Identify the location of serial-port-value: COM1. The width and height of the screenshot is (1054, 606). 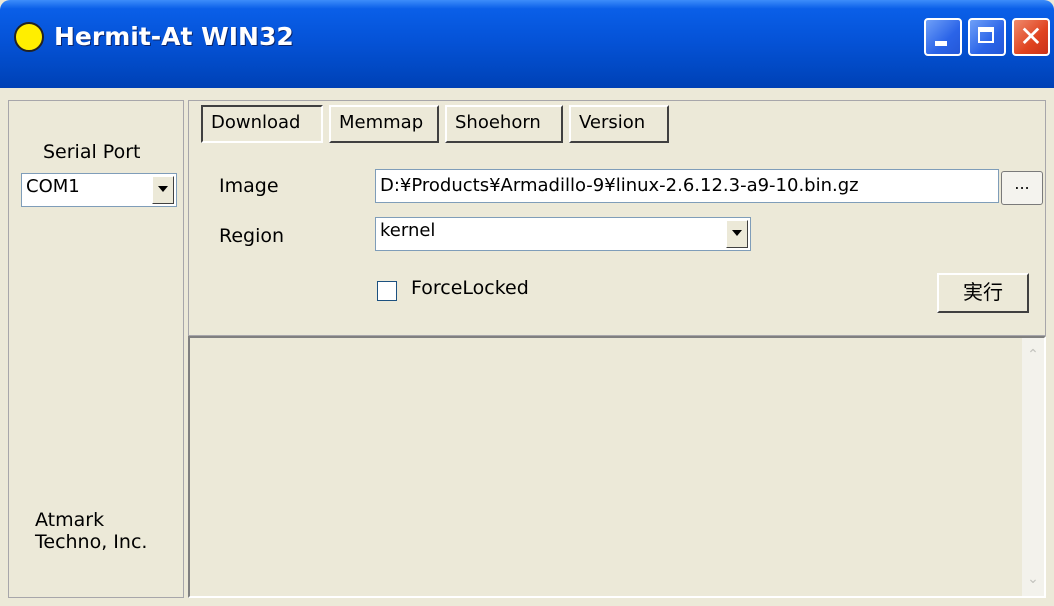
(53, 186).